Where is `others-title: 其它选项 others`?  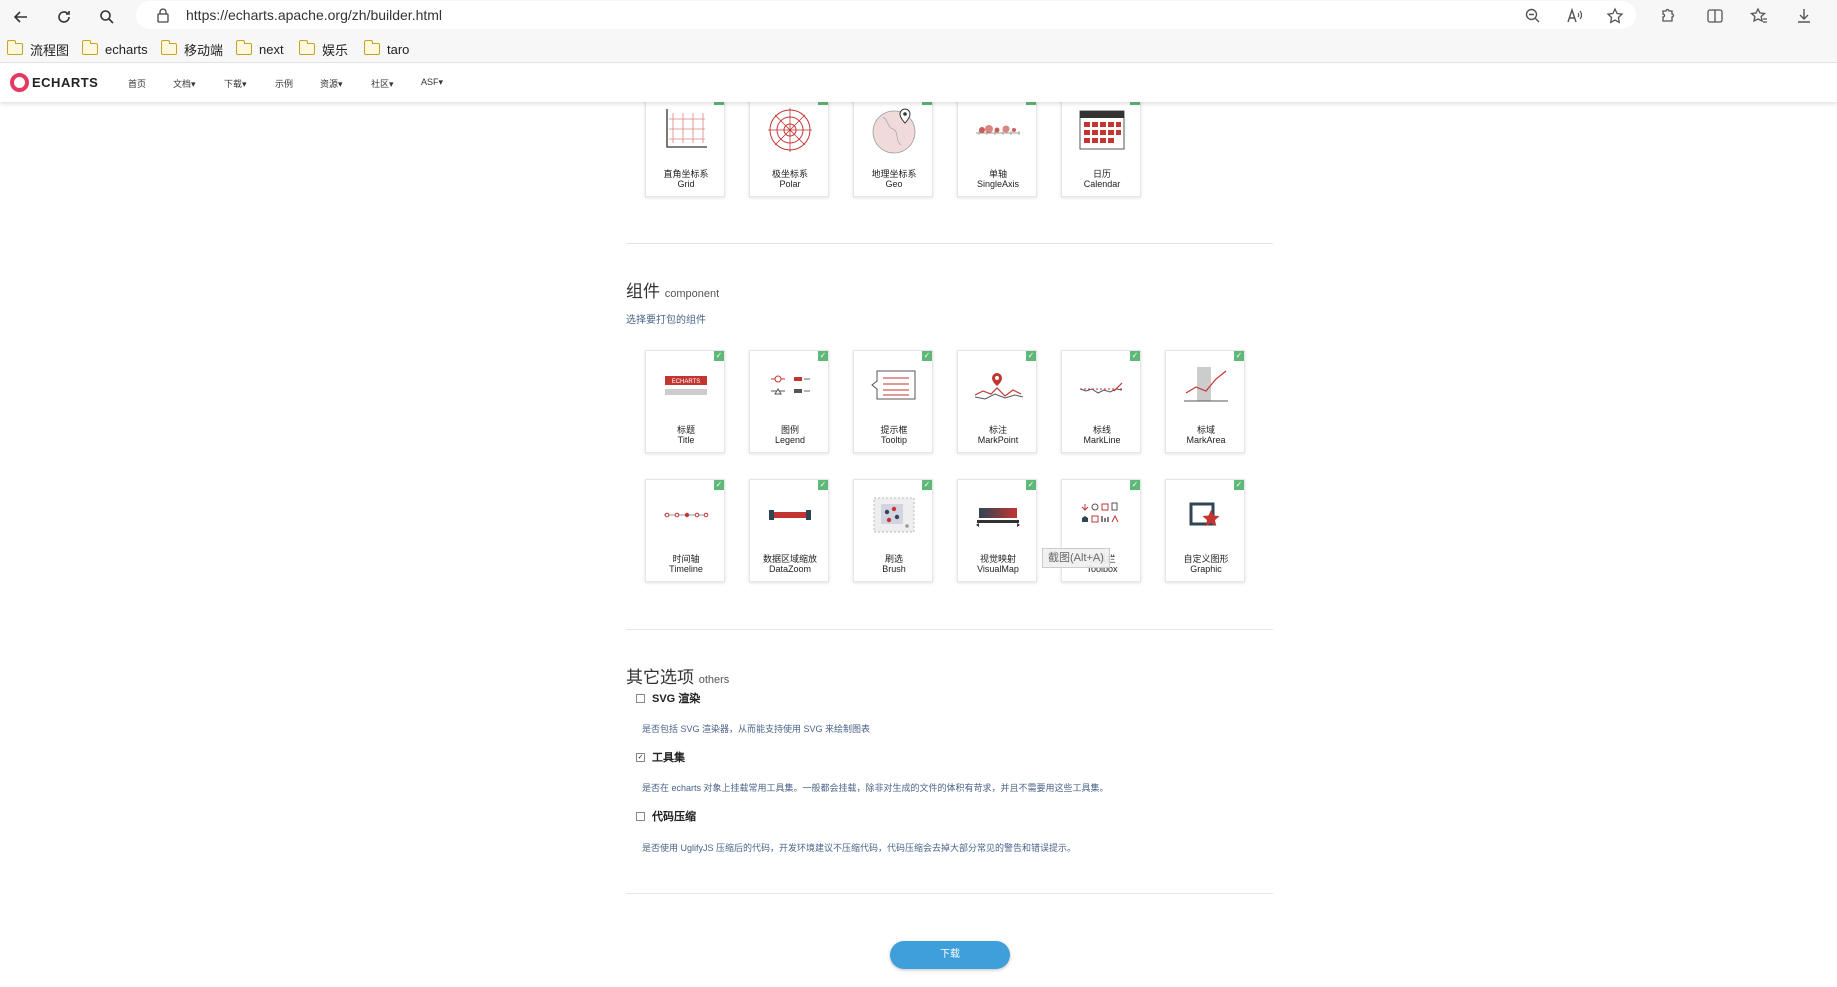 others-title: 其它选项 others is located at coordinates (678, 677).